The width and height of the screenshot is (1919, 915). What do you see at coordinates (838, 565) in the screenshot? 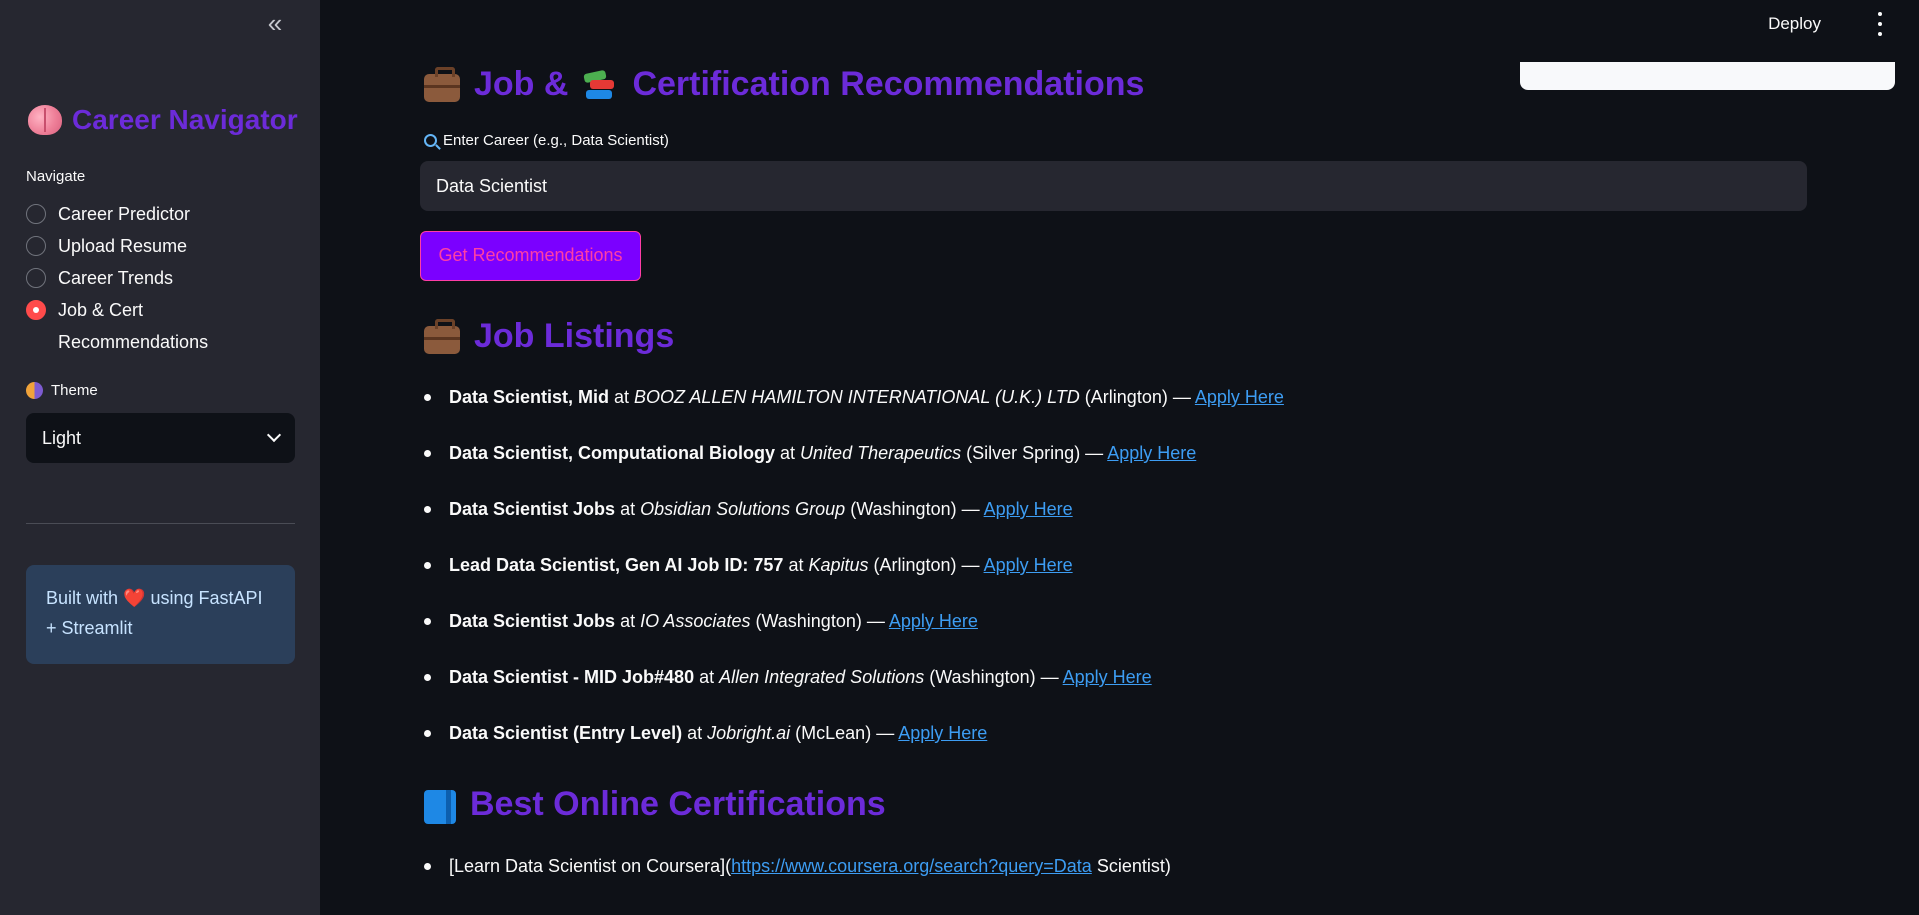
I see `job-company: Kapitus` at bounding box center [838, 565].